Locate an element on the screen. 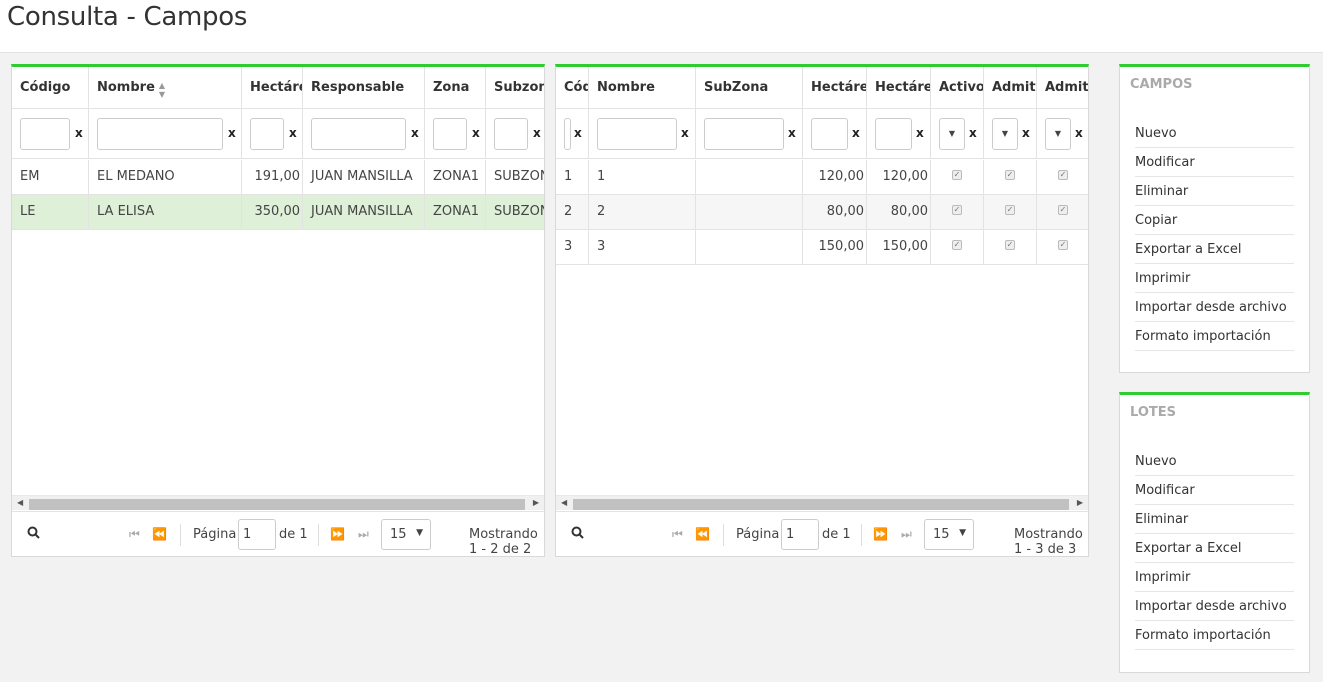  checkbox-checked-icon: ✓ is located at coordinates (1063, 245).